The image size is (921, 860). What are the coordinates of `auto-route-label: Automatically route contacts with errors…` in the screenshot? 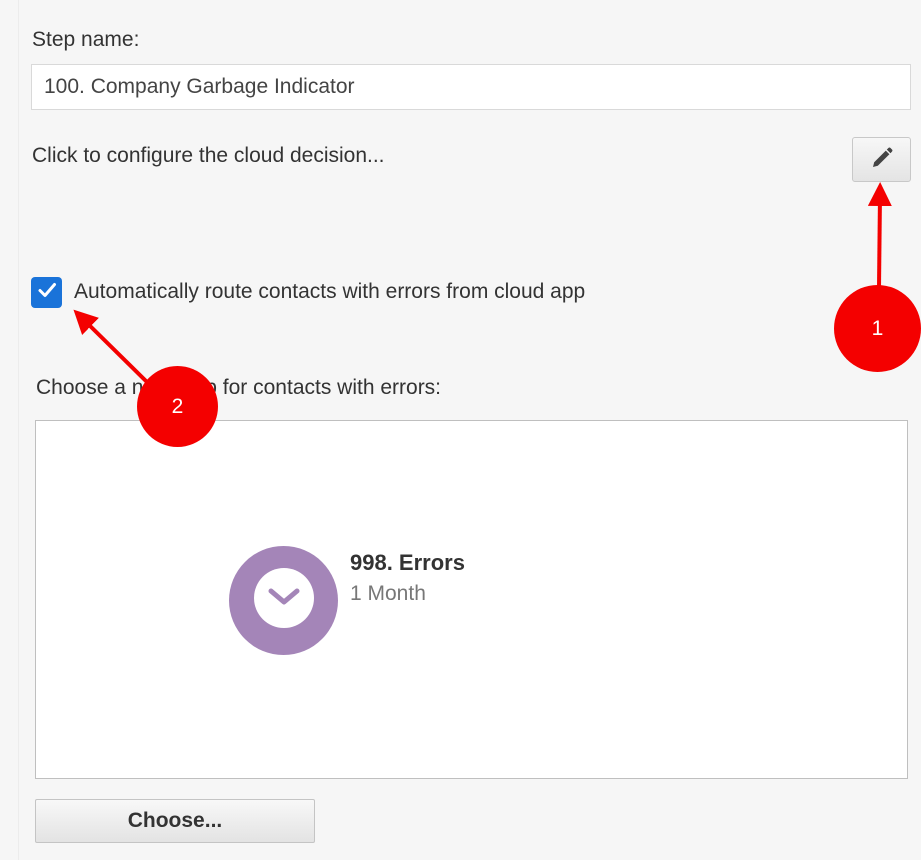 It's located at (330, 291).